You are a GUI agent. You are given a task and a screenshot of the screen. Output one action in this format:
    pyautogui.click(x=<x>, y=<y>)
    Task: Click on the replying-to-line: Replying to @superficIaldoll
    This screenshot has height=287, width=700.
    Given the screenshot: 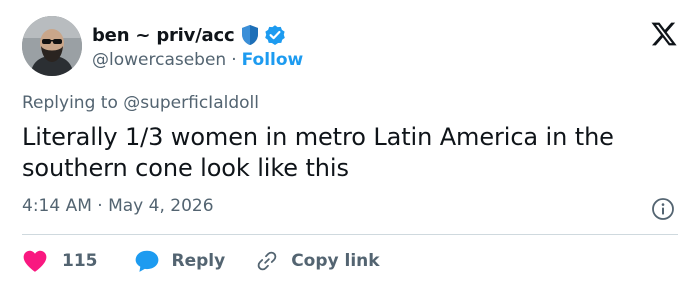 What is the action you would take?
    pyautogui.click(x=140, y=103)
    